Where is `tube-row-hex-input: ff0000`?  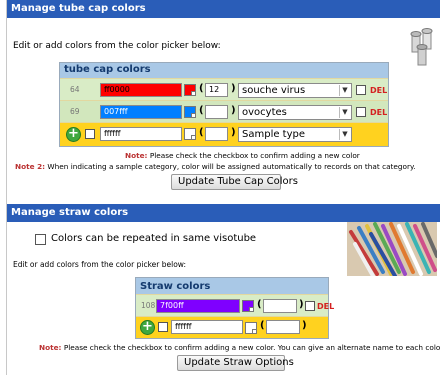
tube-row-hex-input: ff0000 is located at coordinates (141, 90).